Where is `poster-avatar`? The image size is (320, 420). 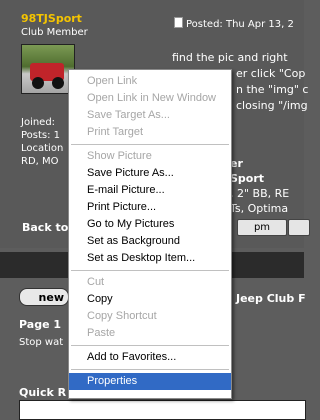 poster-avatar is located at coordinates (48, 69).